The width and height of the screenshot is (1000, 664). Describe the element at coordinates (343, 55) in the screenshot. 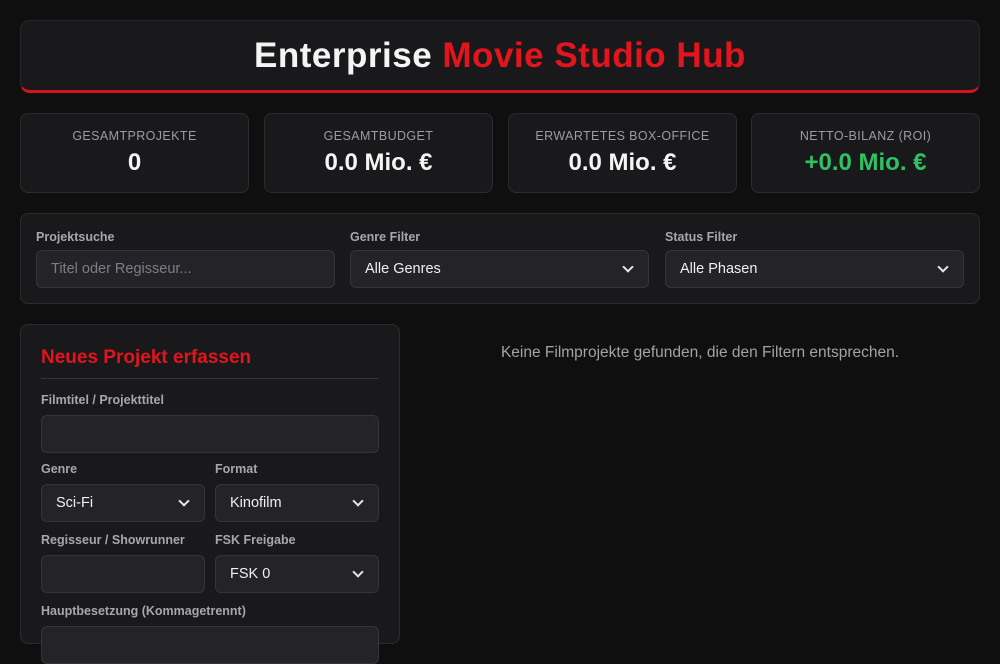

I see `app-title-part1: Enterprise` at that location.